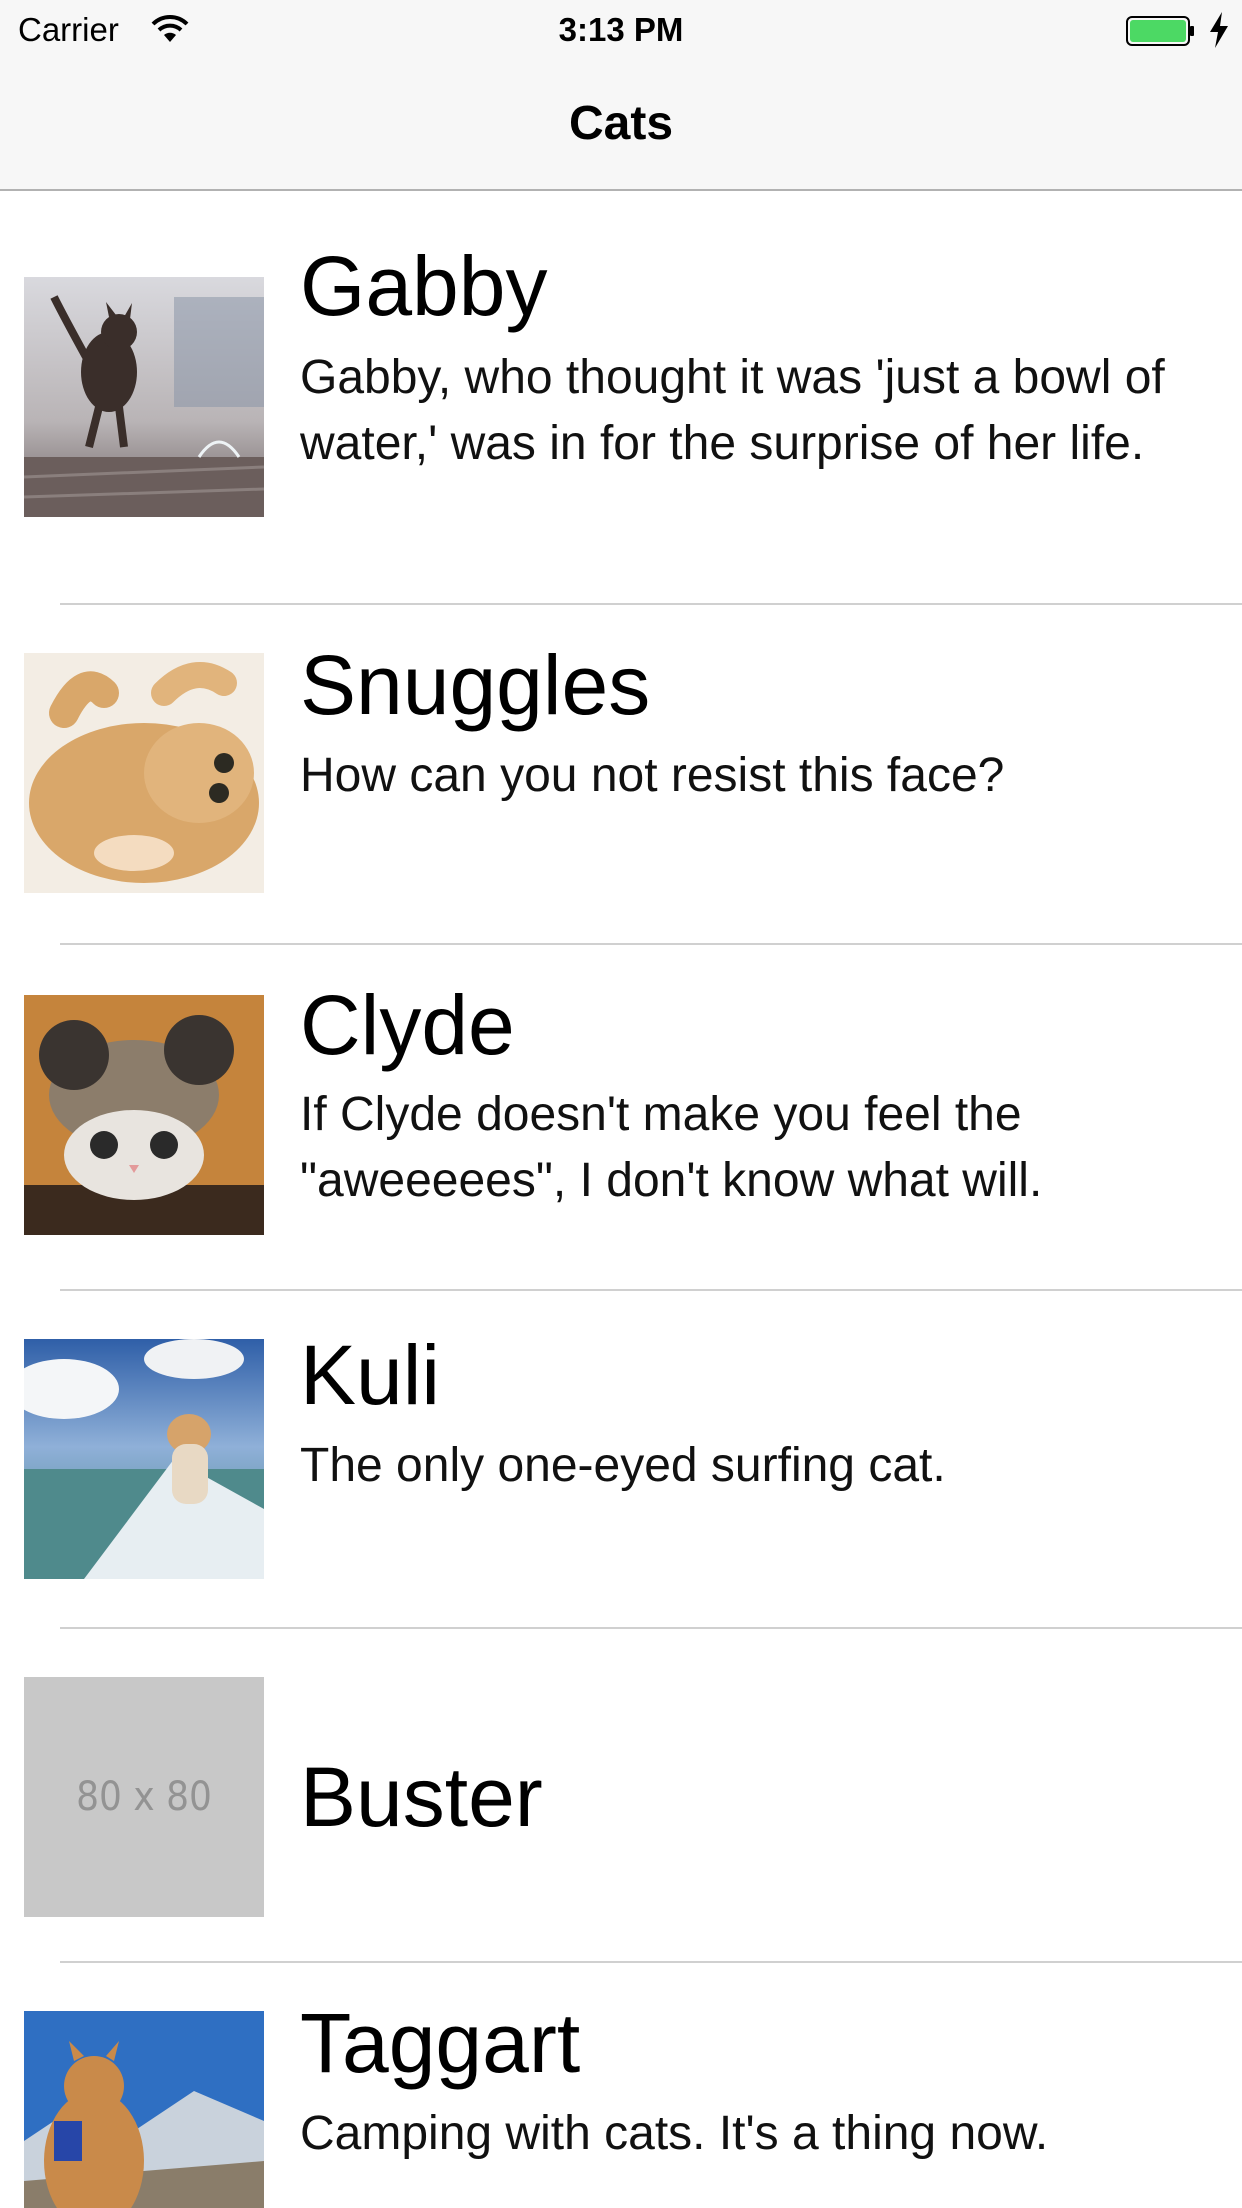 The width and height of the screenshot is (1242, 2208). Describe the element at coordinates (424, 286) in the screenshot. I see `cat-name: Gabby` at that location.